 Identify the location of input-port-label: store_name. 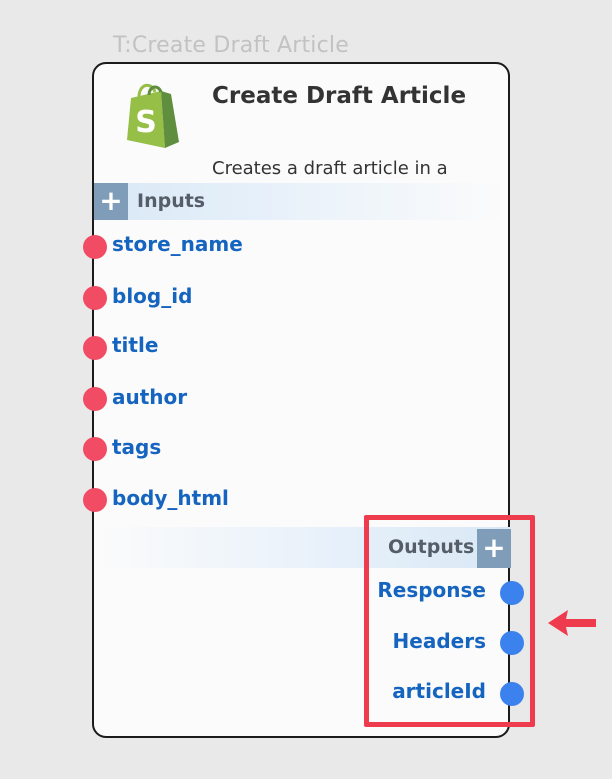
(177, 244).